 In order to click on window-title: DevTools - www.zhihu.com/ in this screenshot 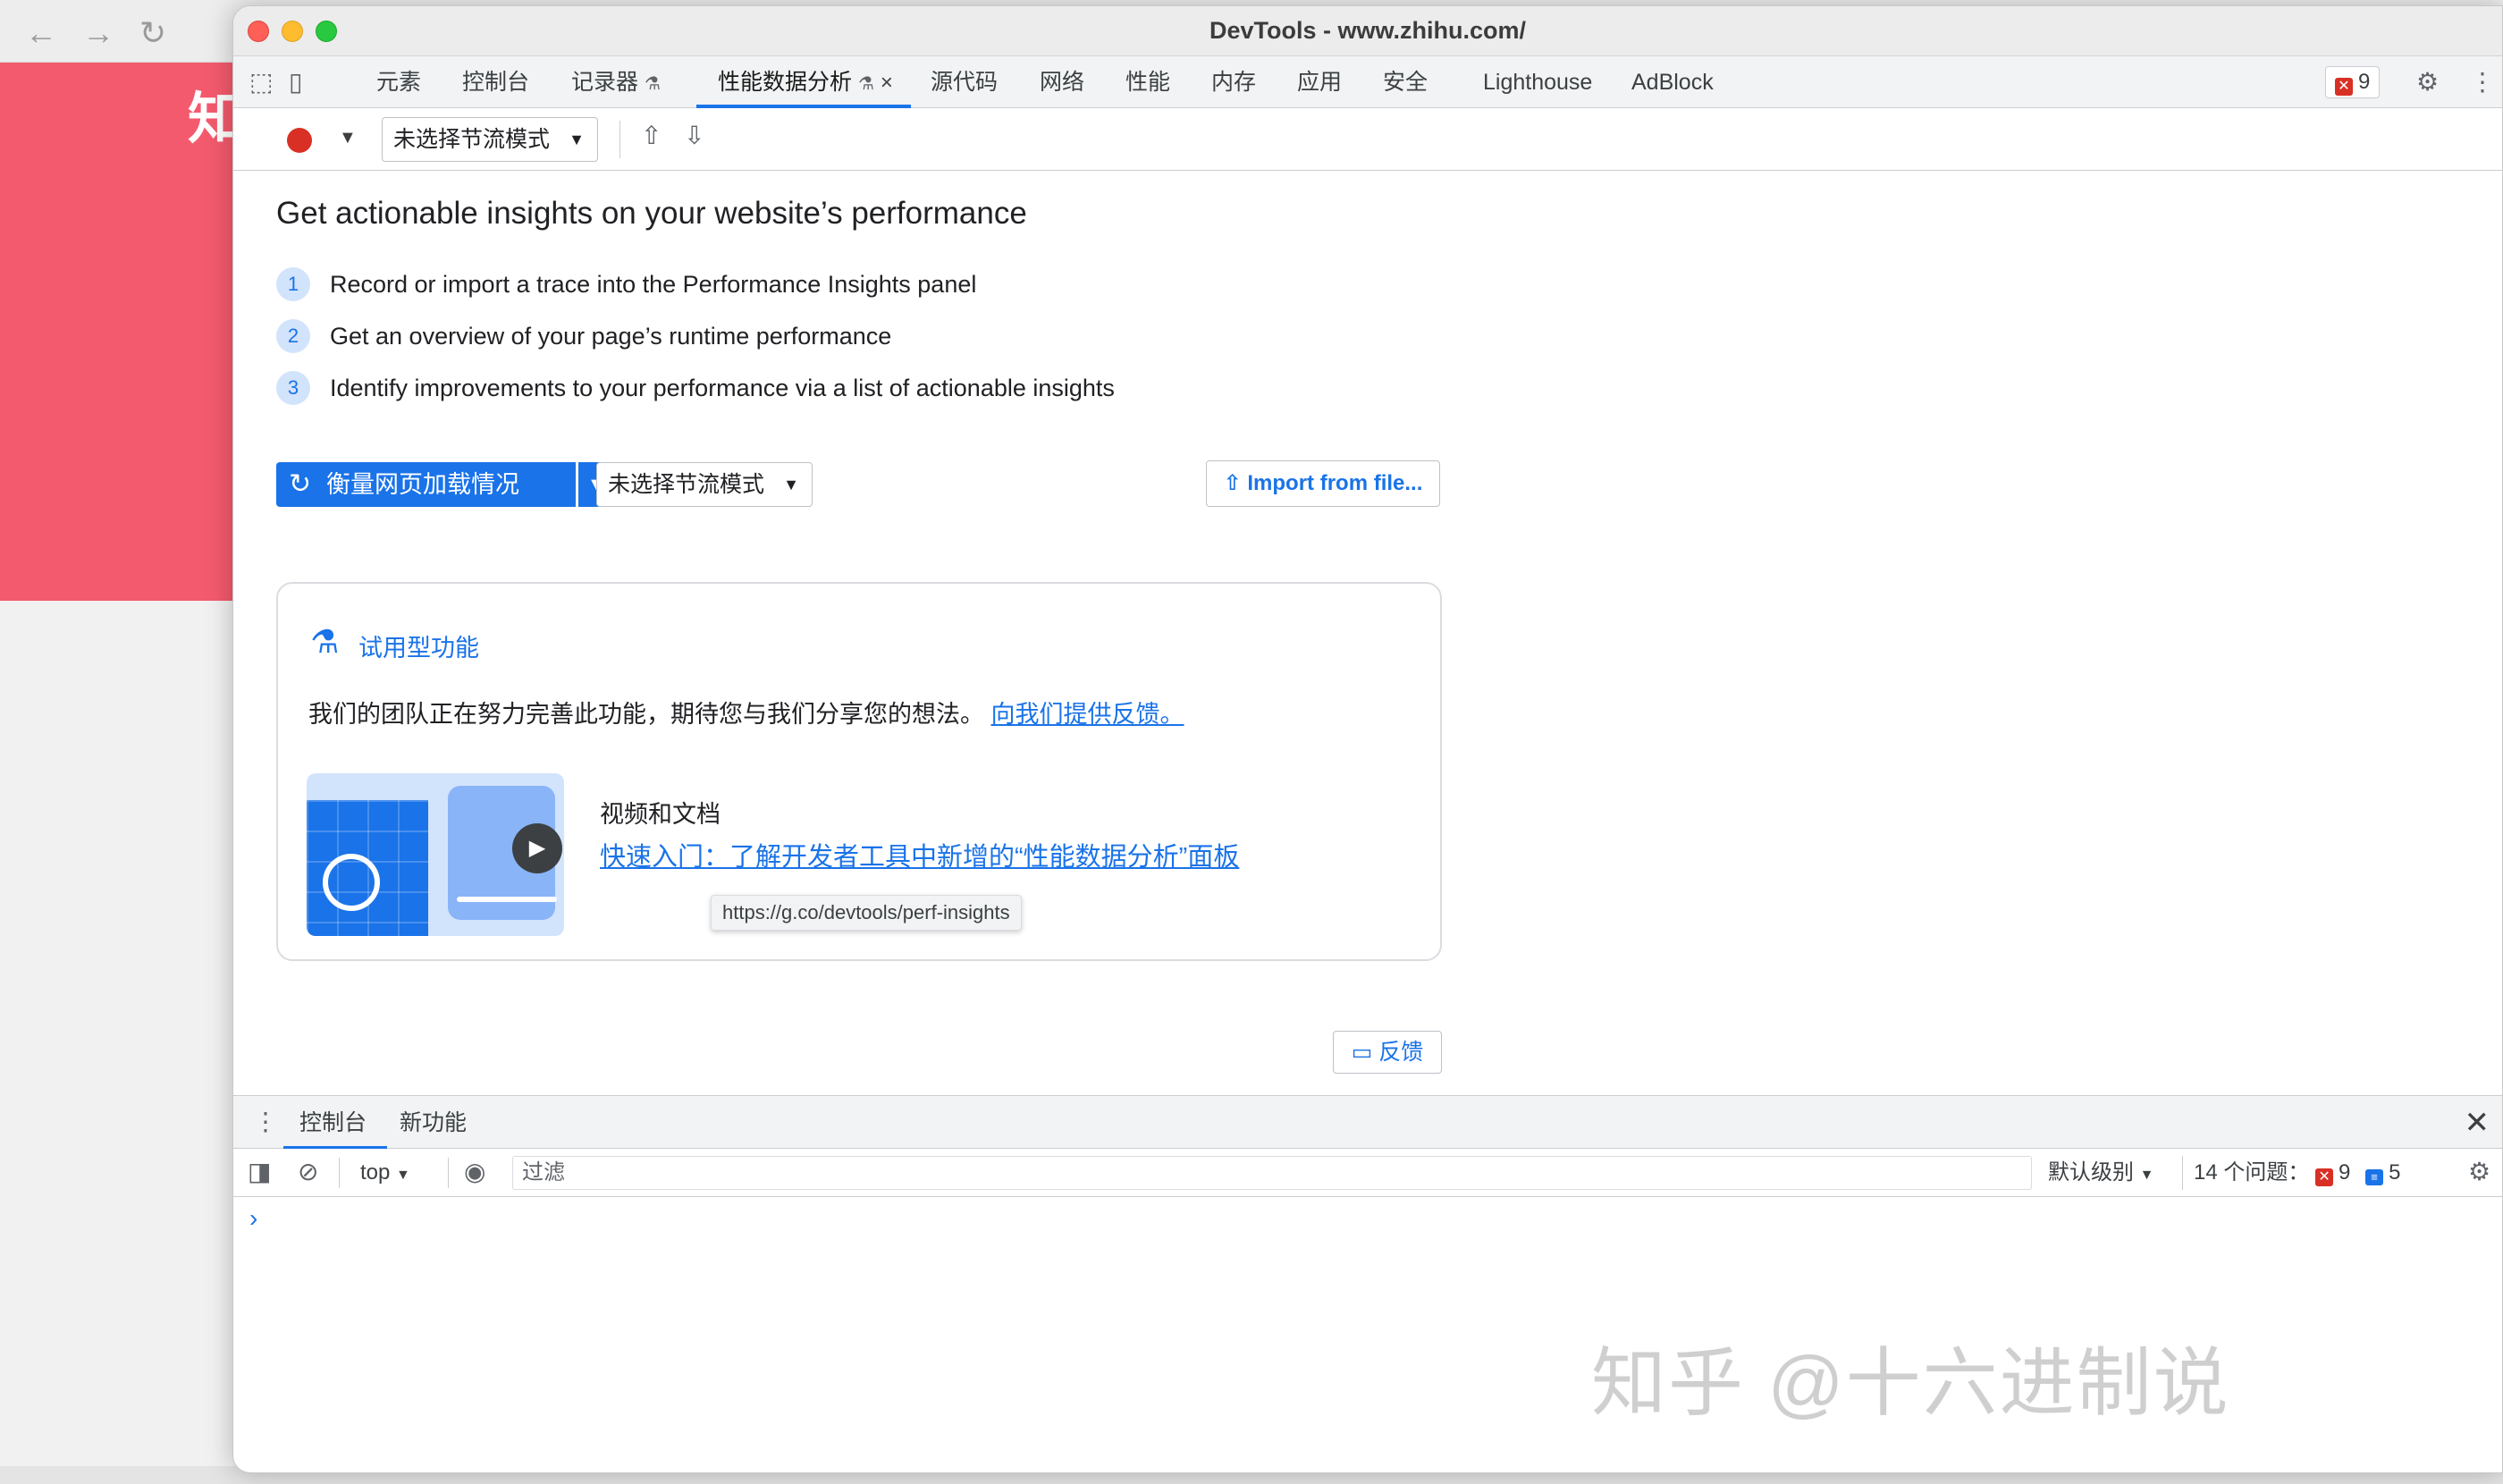, I will do `click(1368, 30)`.